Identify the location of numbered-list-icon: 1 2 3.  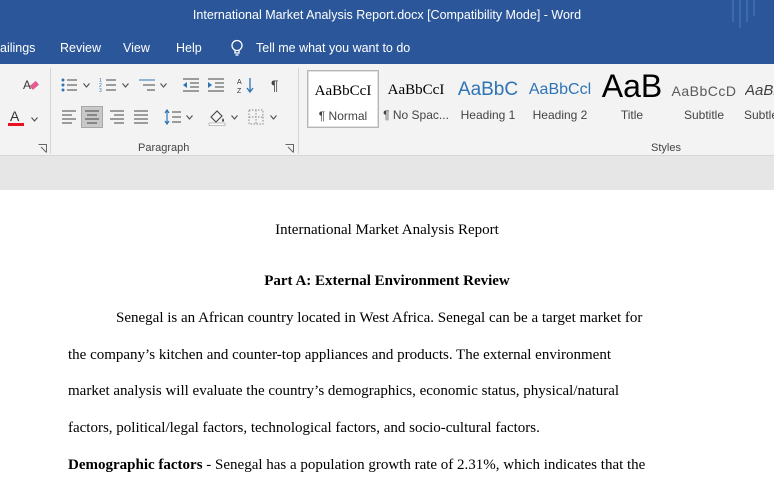
(107, 85).